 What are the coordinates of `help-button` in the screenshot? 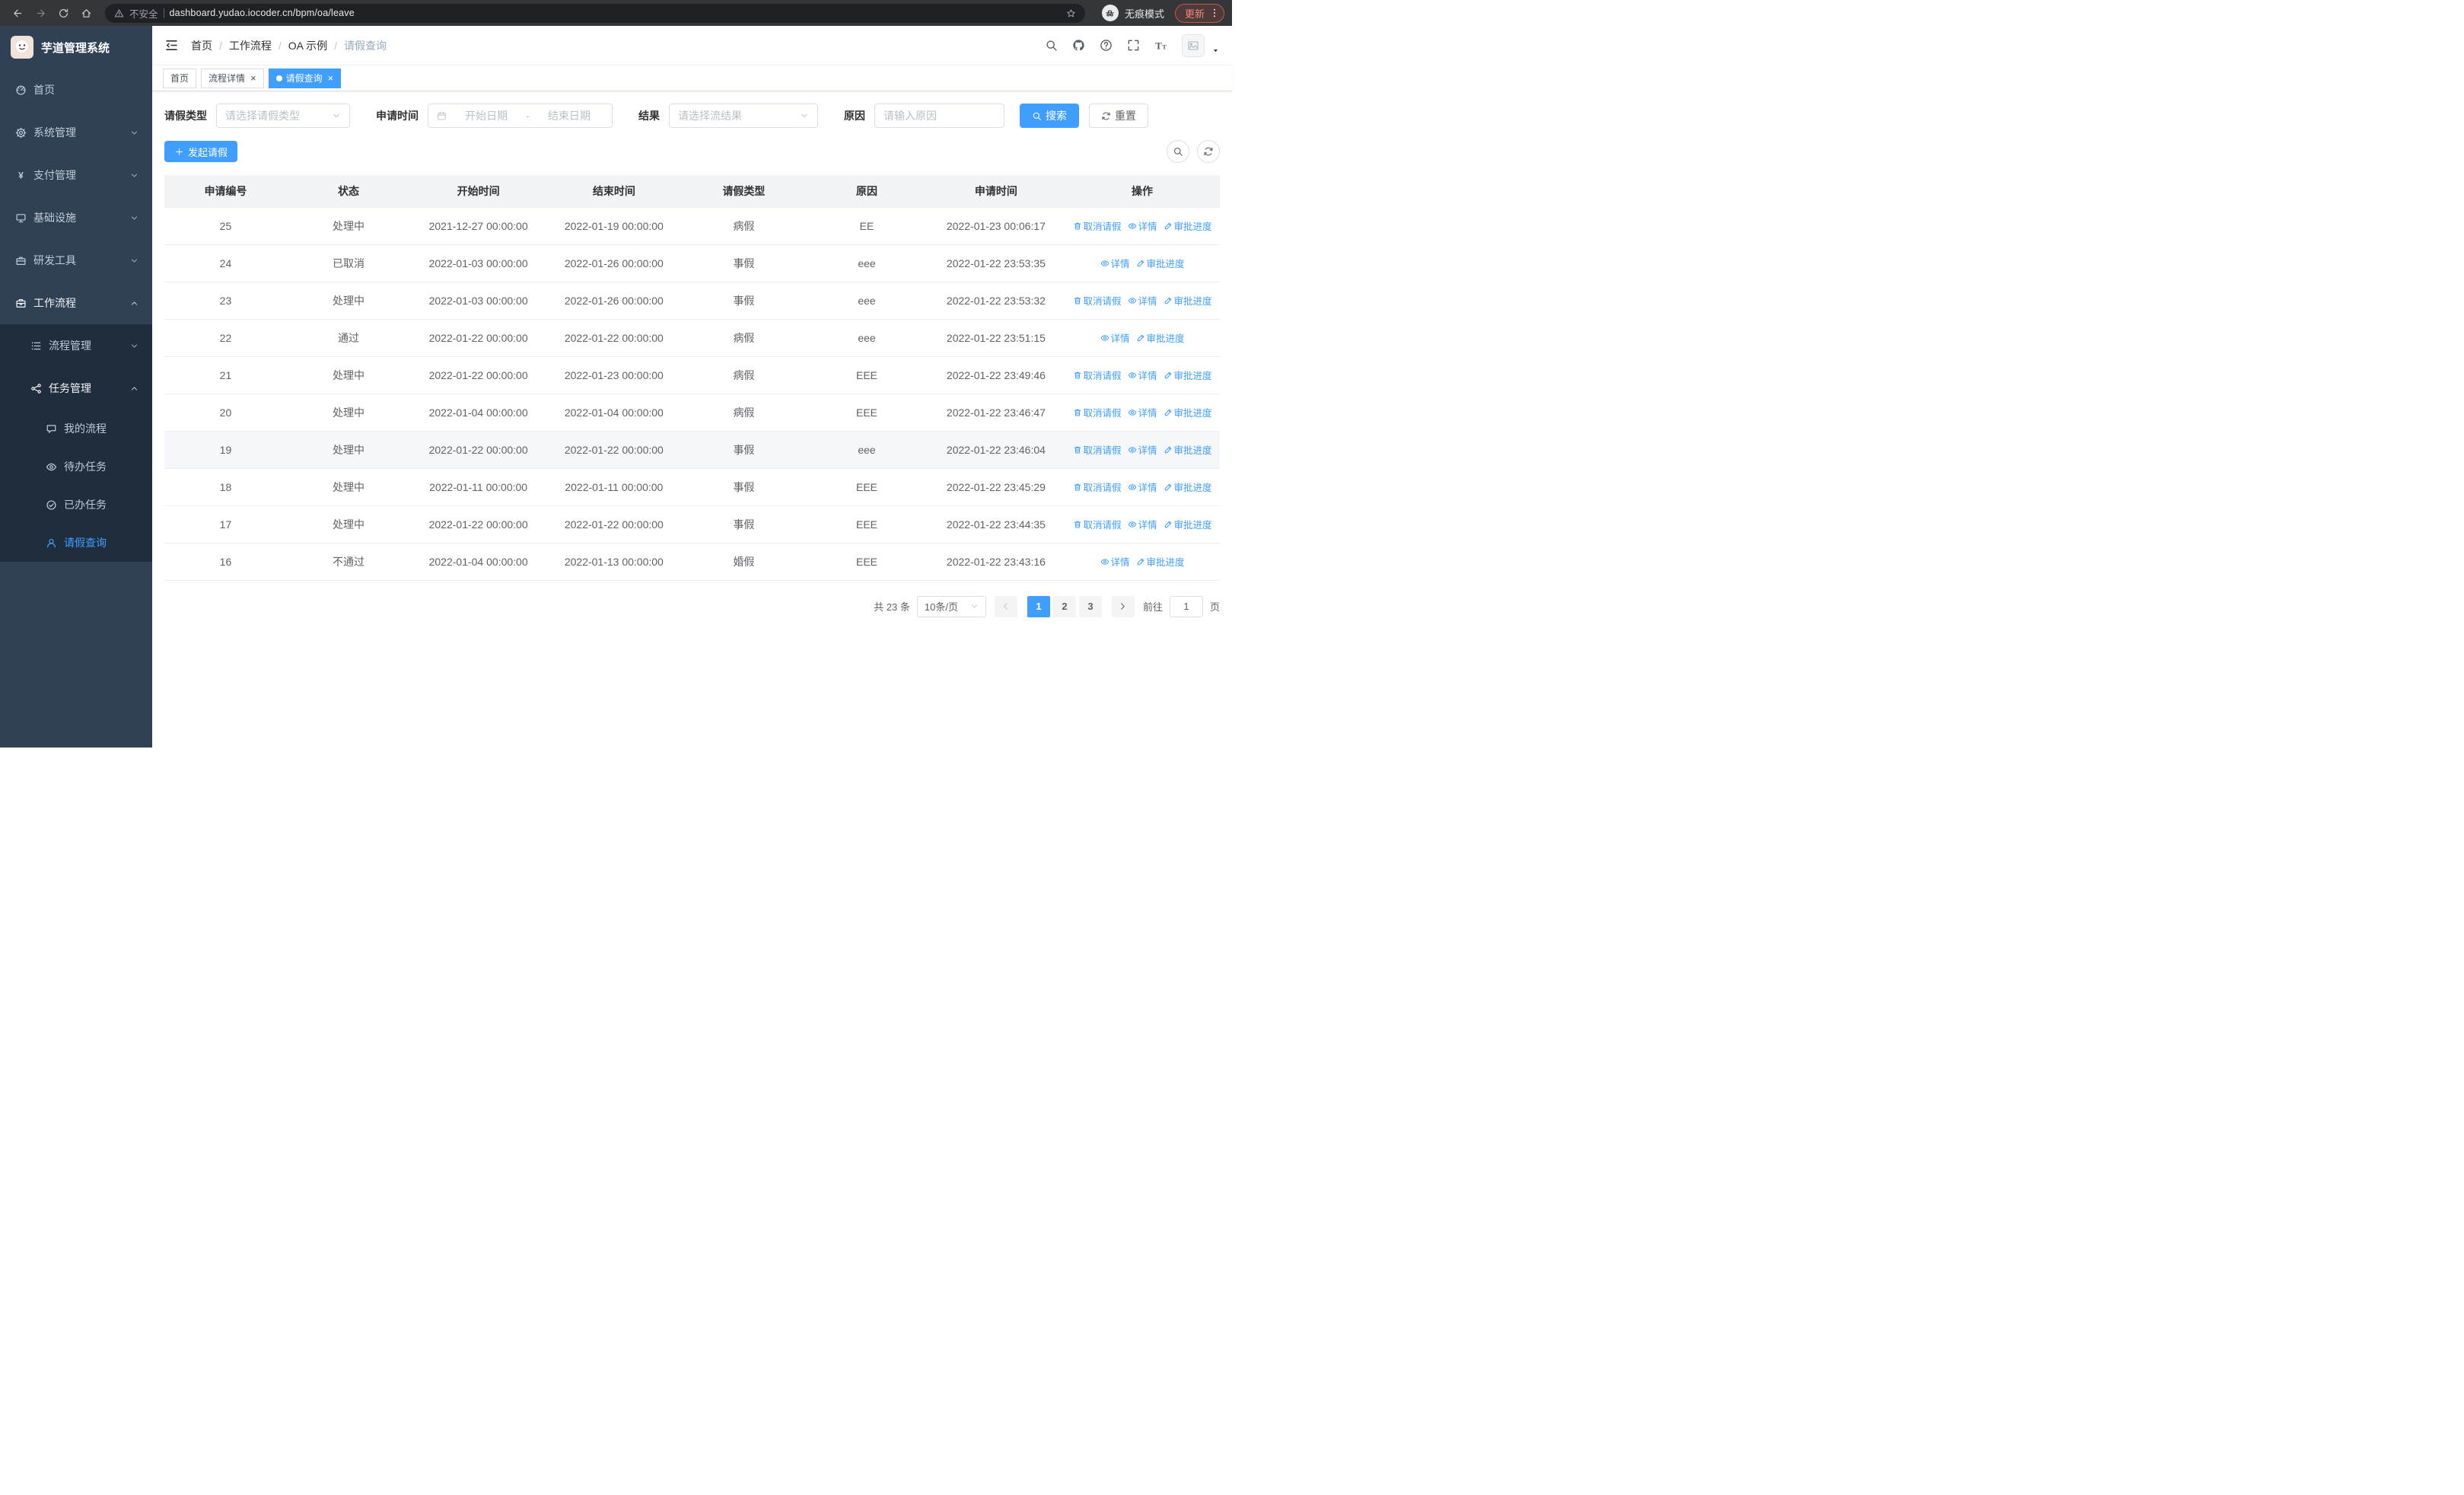 It's located at (1106, 46).